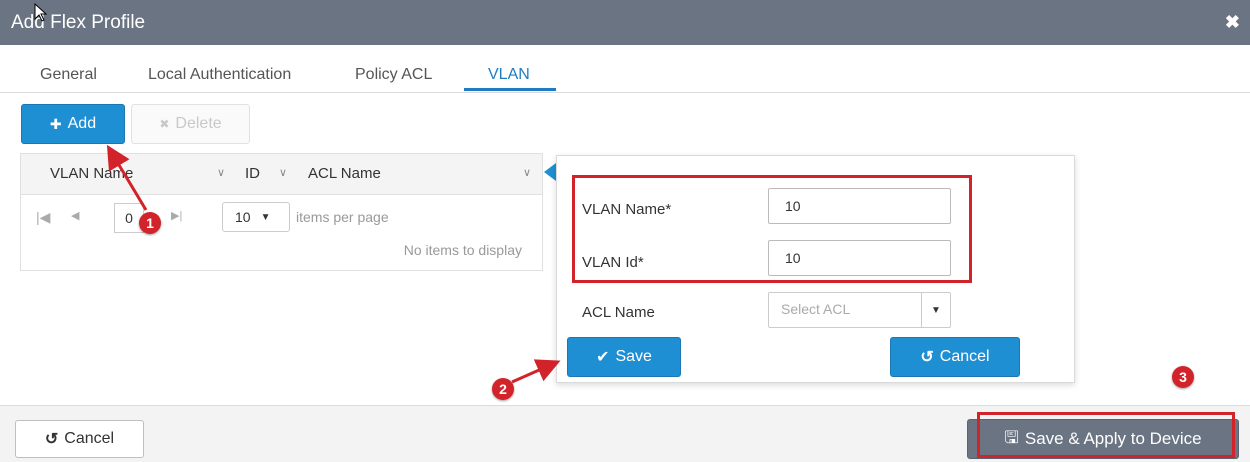  I want to click on delete-button-label: Delete, so click(198, 123).